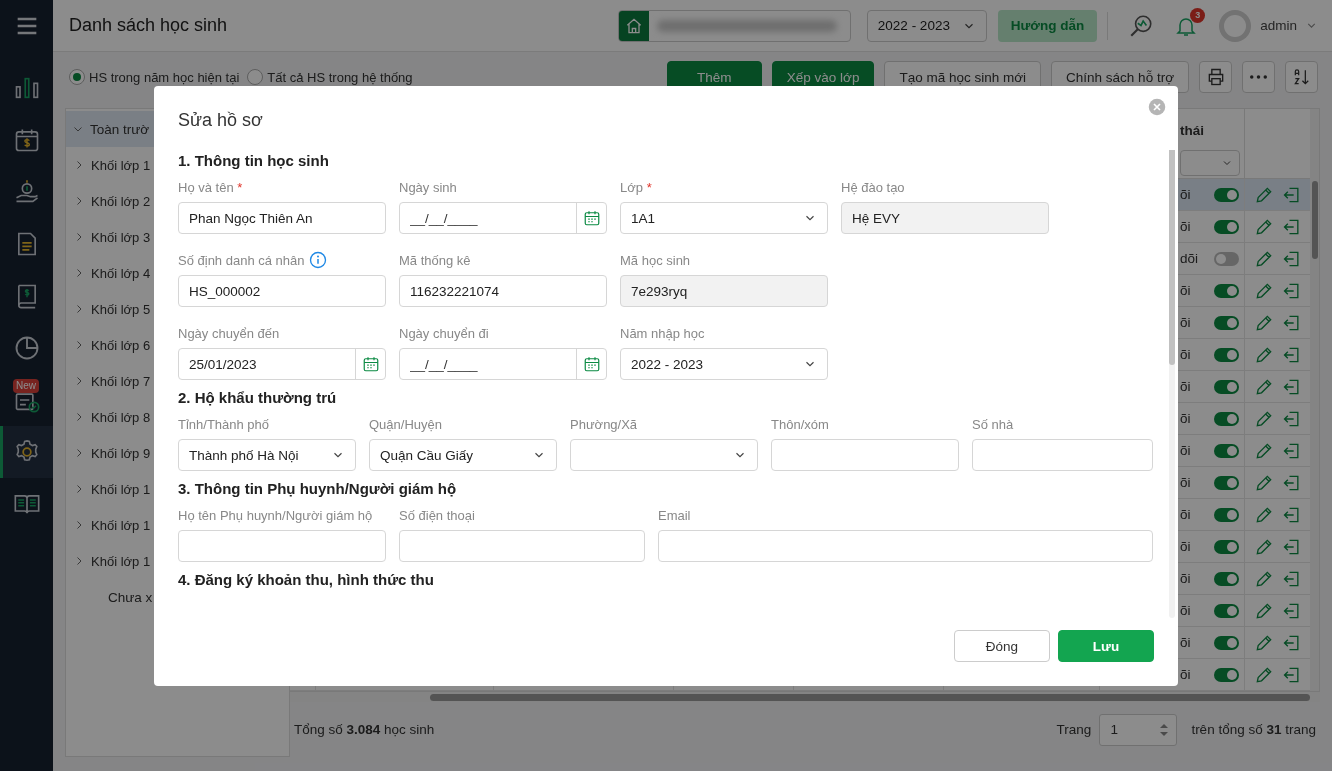 The image size is (1332, 771). Describe the element at coordinates (724, 218) in the screenshot. I see `dropdown: 1A1` at that location.